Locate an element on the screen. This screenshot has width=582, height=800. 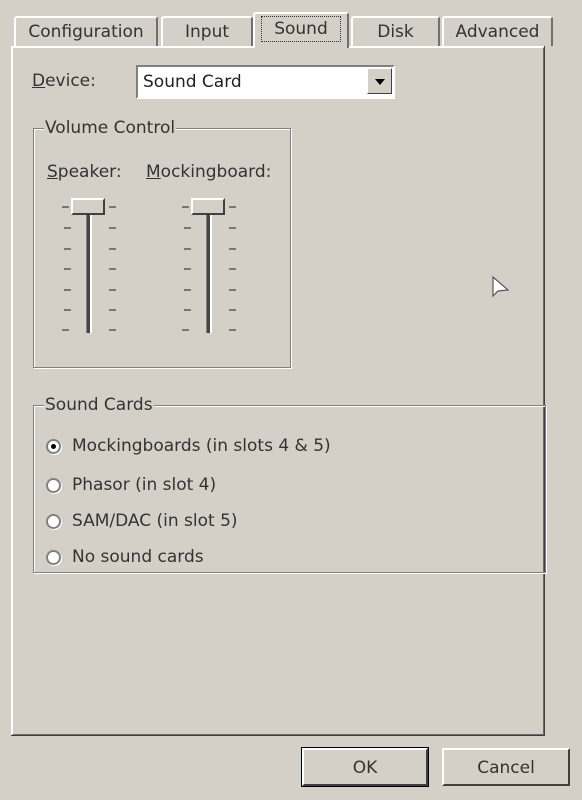
mockingboard-label: Mockingboard: is located at coordinates (208, 172).